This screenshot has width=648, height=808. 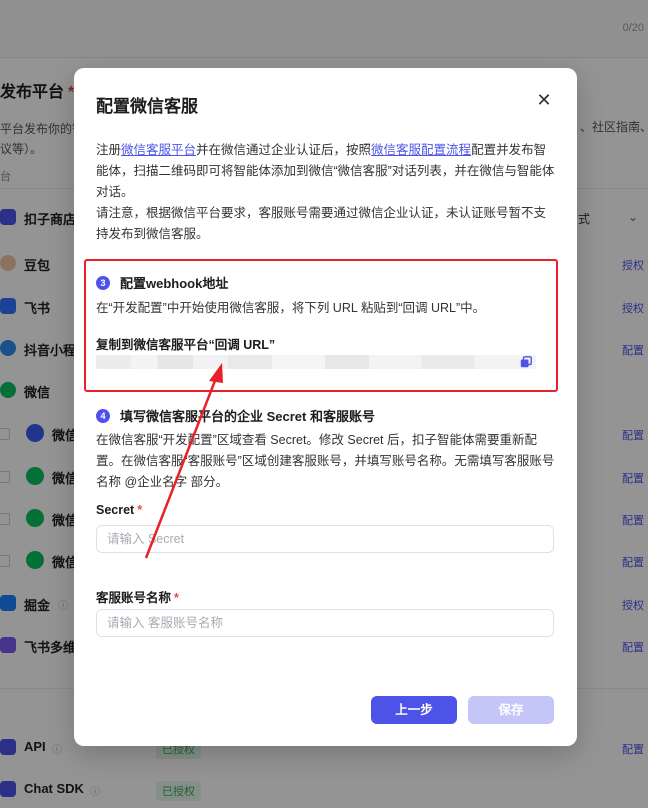 What do you see at coordinates (235, 415) in the screenshot?
I see `step-4-heading: 4 填写微信客服平台的企业 Secret 和客服账号` at bounding box center [235, 415].